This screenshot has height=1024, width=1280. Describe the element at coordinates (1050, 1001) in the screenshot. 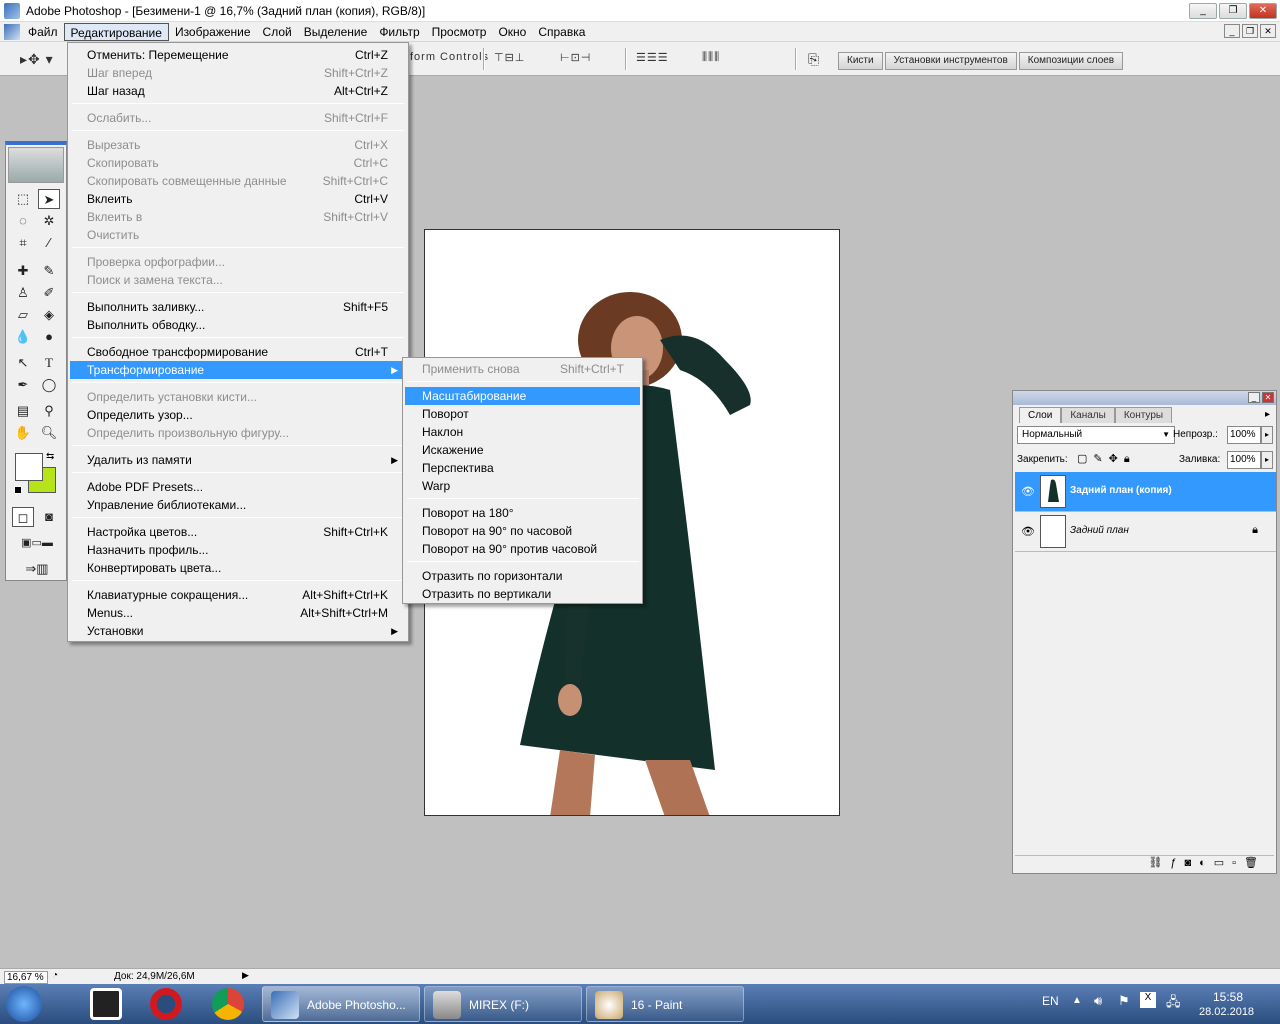

I see `language-indicator: EN` at that location.